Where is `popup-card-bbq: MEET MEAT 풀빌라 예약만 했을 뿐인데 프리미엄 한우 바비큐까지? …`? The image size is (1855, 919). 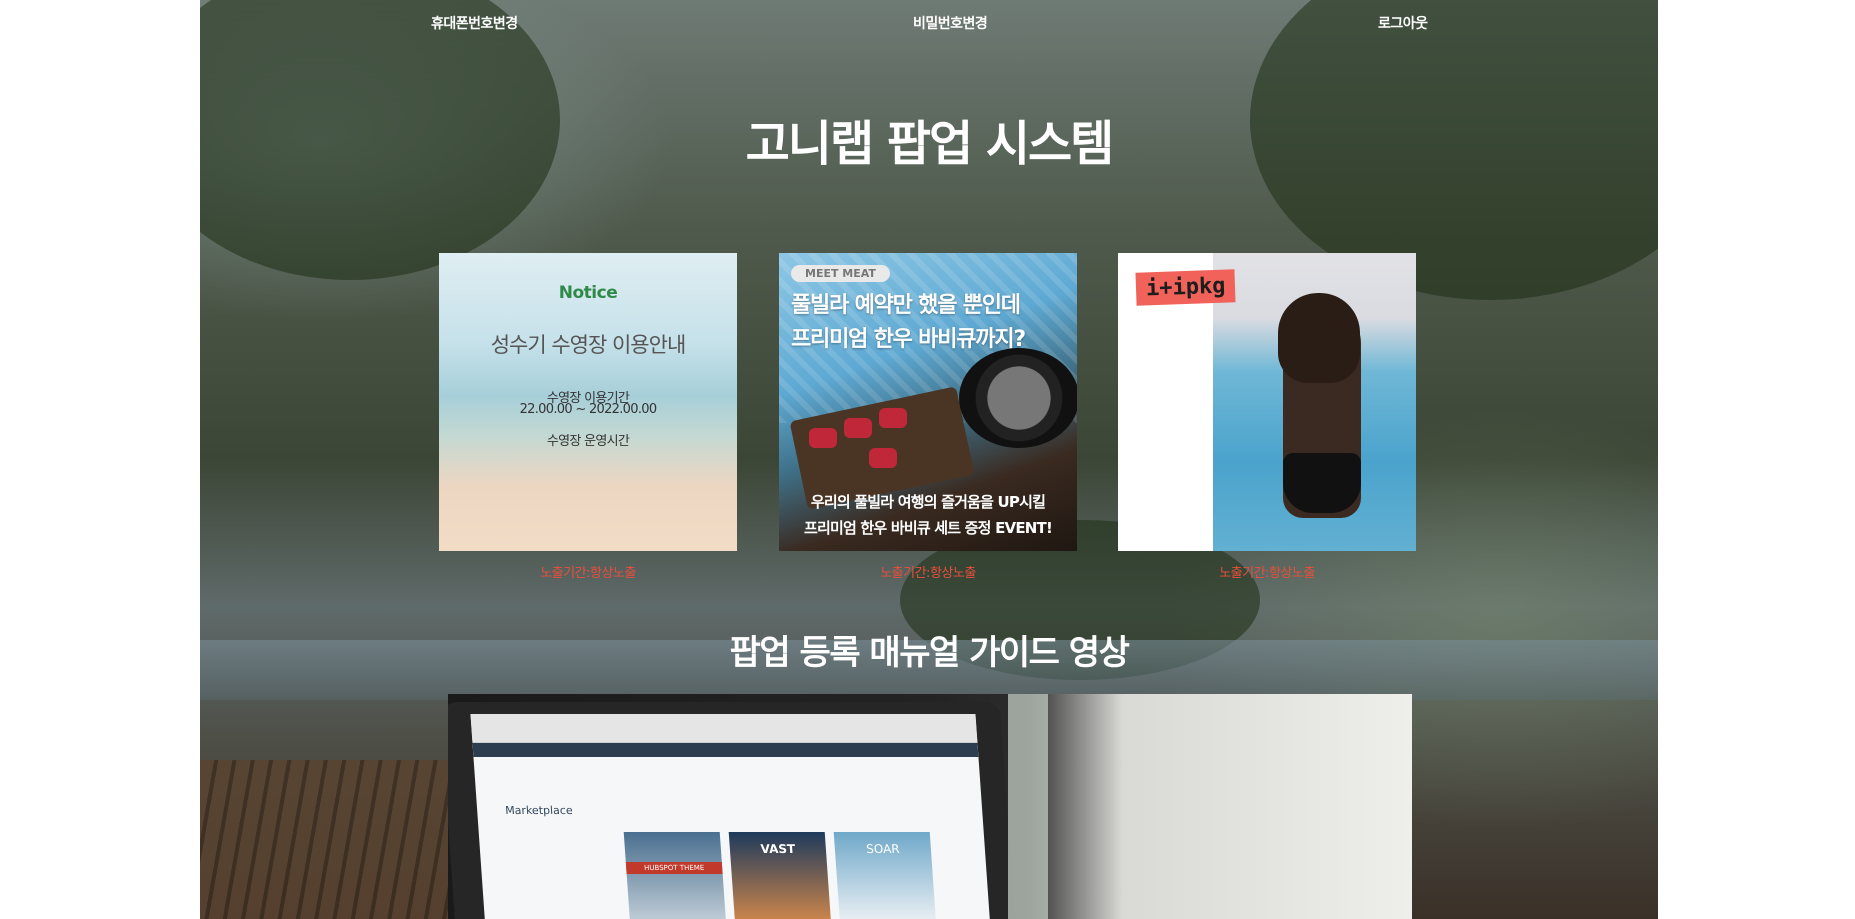 popup-card-bbq: MEET MEAT 풀빌라 예약만 했을 뿐인데 프리미엄 한우 바비큐까지? … is located at coordinates (928, 402).